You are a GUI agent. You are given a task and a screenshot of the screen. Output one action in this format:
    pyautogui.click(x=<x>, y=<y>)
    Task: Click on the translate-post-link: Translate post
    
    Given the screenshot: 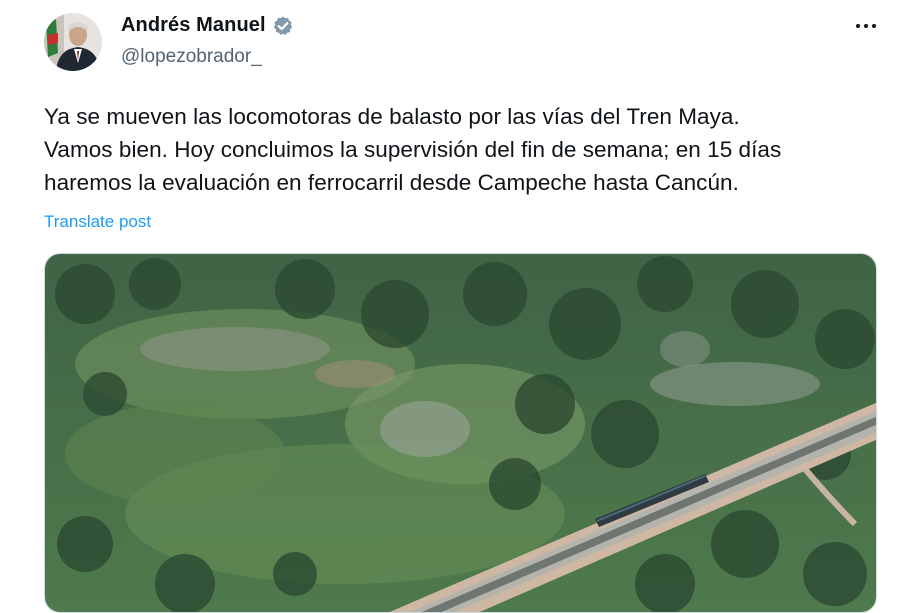 What is the action you would take?
    pyautogui.click(x=97, y=222)
    